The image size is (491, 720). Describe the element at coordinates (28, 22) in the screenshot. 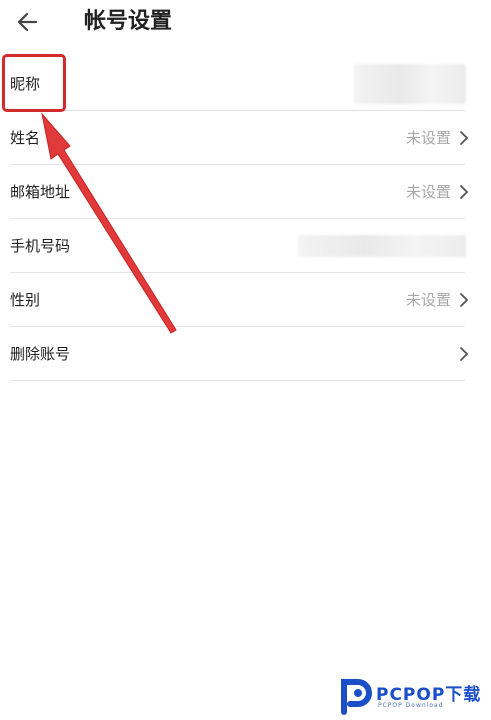

I see `back-arrow-icon` at that location.